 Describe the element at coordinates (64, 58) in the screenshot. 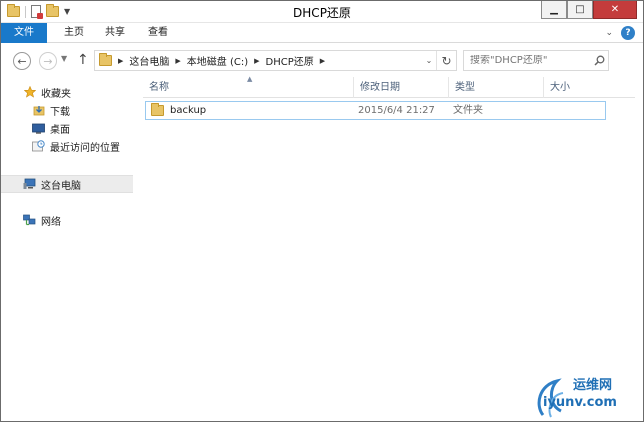

I see `recent-locations-chevron-icon: ▼` at that location.